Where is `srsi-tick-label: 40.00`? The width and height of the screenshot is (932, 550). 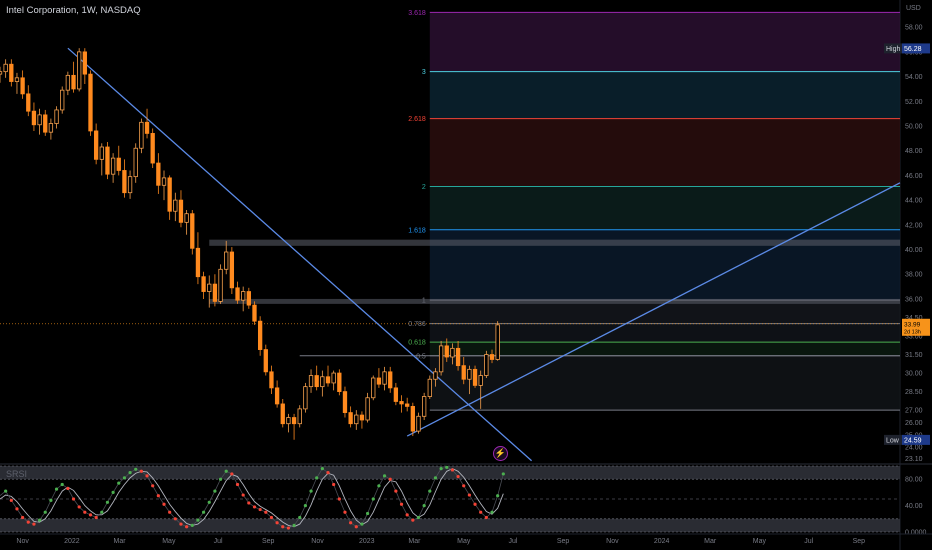 srsi-tick-label: 40.00 is located at coordinates (914, 506).